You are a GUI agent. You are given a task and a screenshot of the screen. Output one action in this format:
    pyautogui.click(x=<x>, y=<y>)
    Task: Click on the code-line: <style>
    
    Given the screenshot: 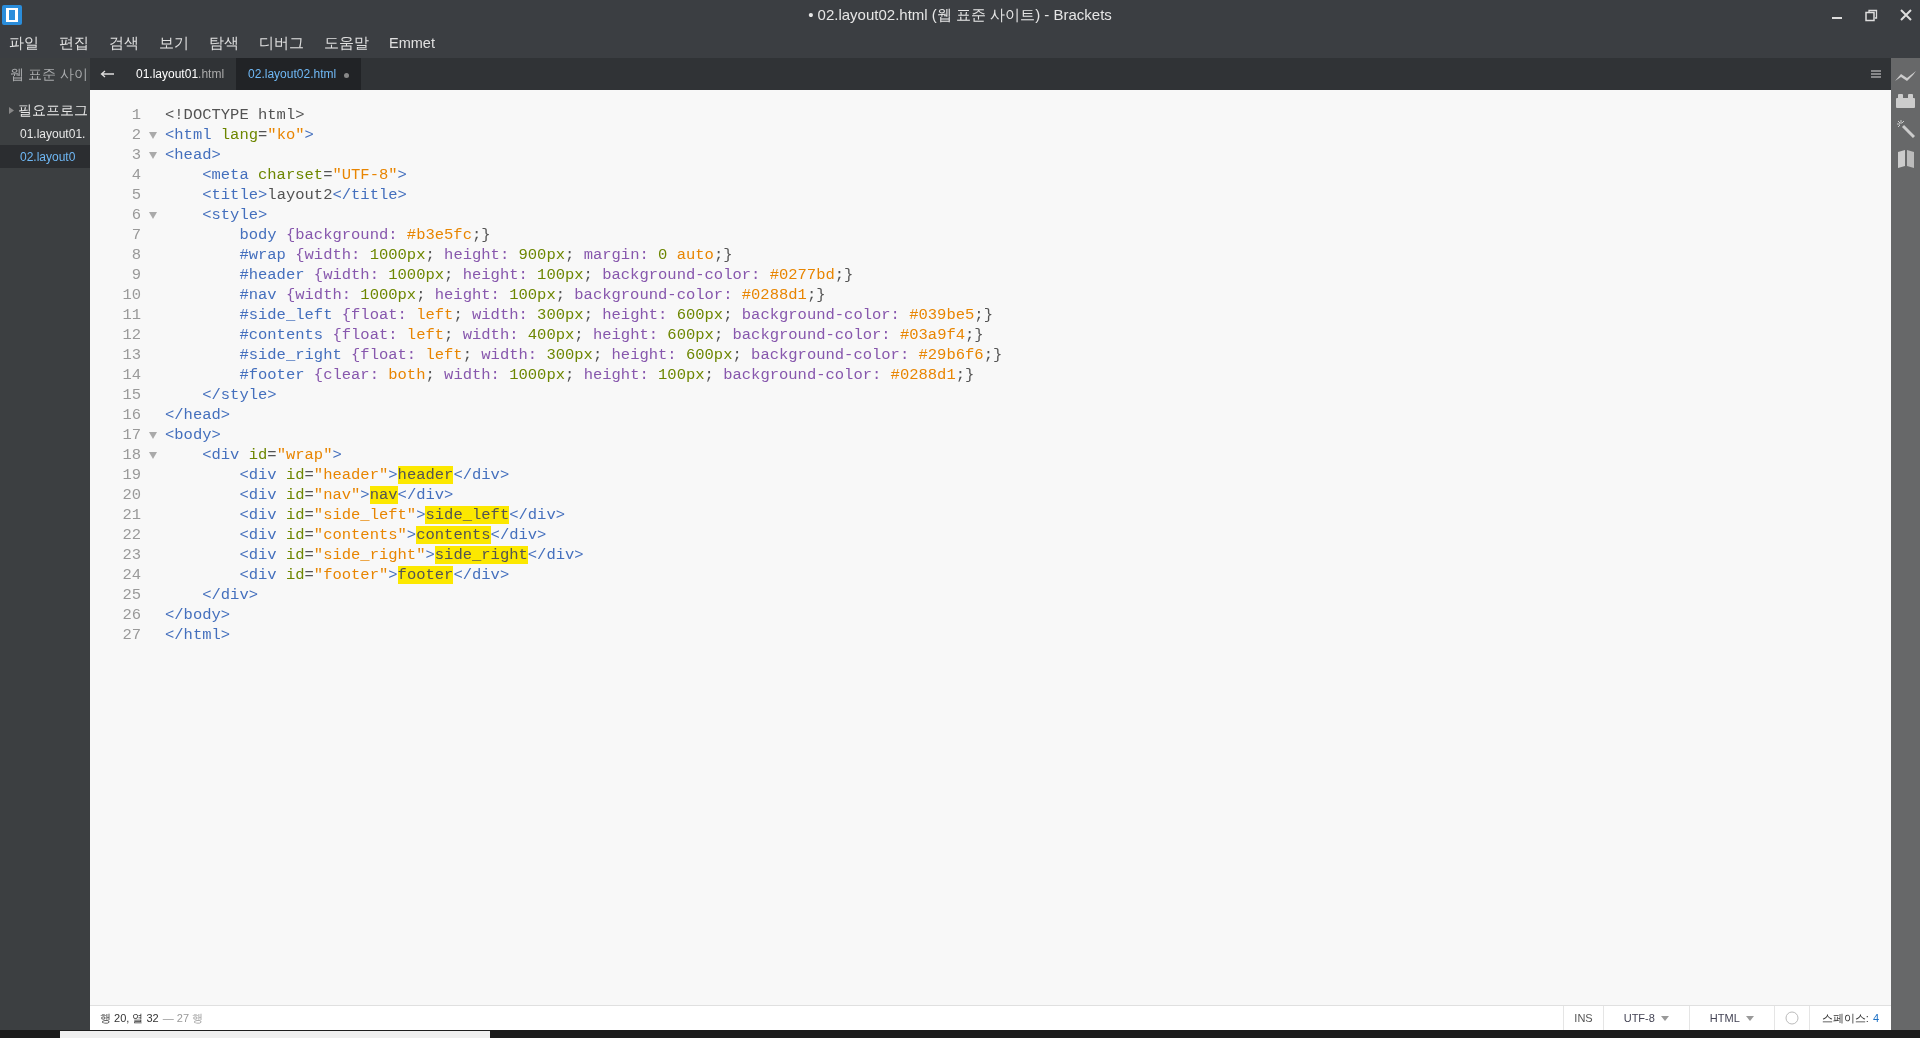 What is the action you would take?
    pyautogui.click(x=234, y=215)
    